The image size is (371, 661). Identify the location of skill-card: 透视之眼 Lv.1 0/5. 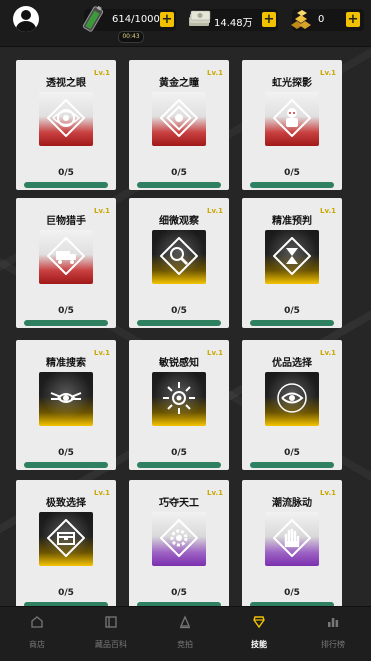
(66, 125).